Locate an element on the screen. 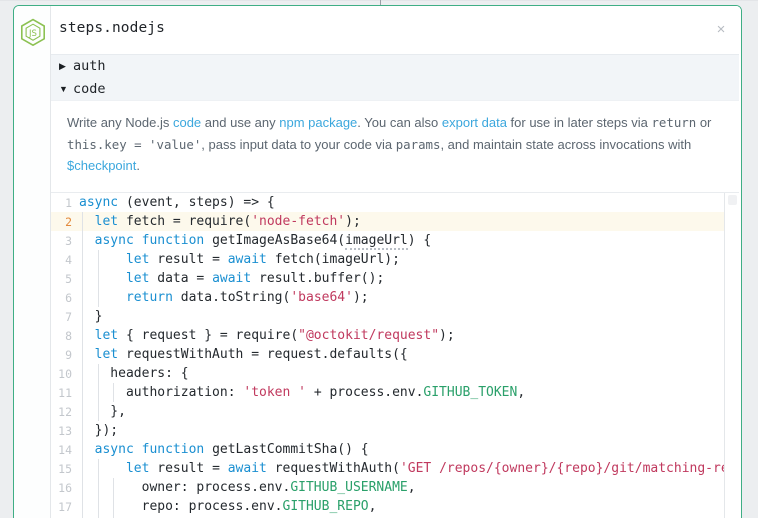  description-span: , pass input data to your code via is located at coordinates (298, 144).